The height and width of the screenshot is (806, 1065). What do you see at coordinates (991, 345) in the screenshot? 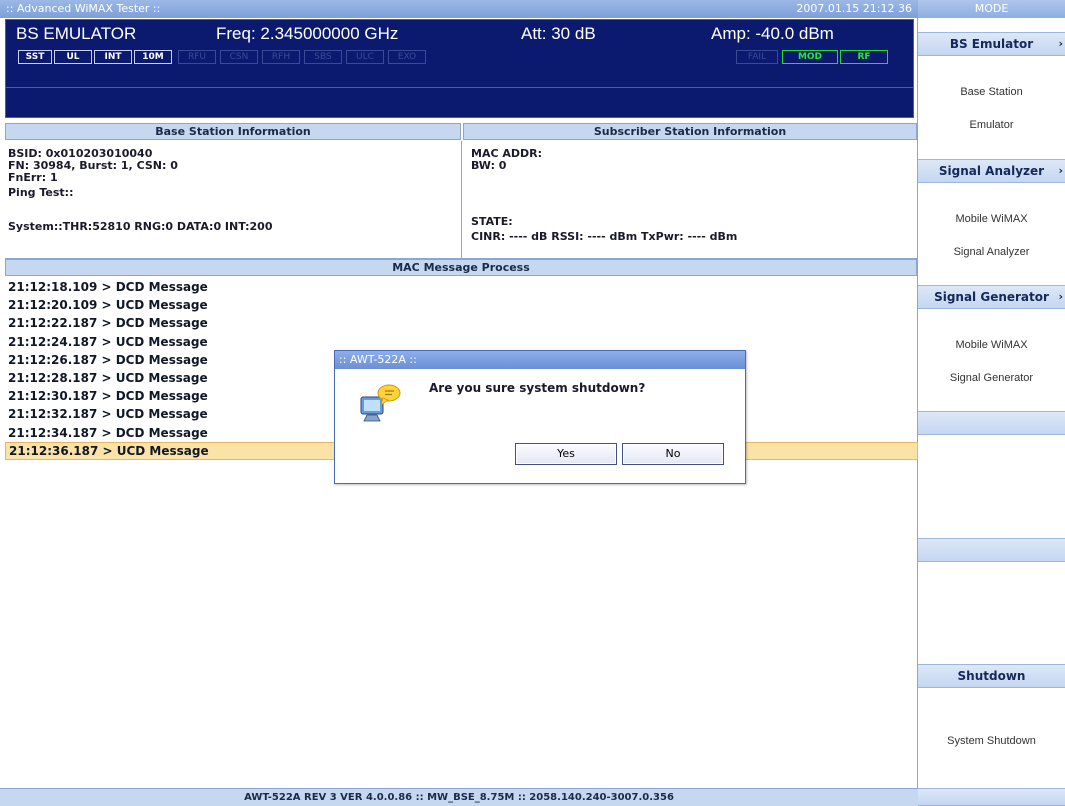
I see `mode-item-mobile-wimax-gen: Mobile WiMAX` at bounding box center [991, 345].